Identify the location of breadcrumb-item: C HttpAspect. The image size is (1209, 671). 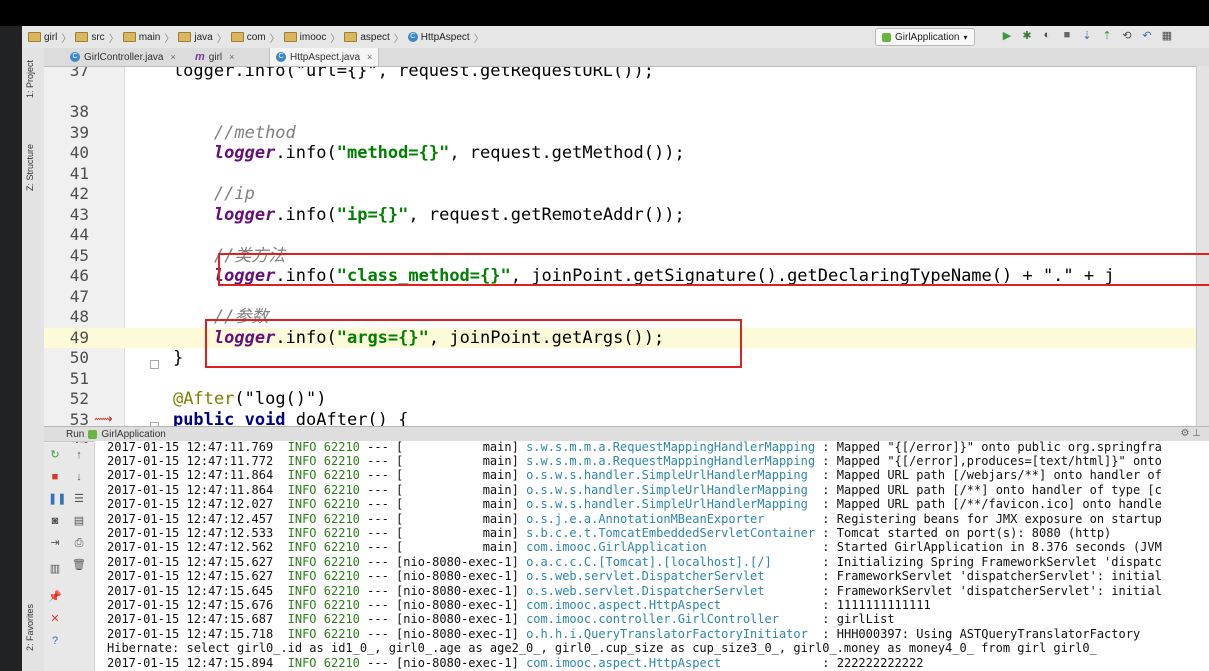
(438, 37).